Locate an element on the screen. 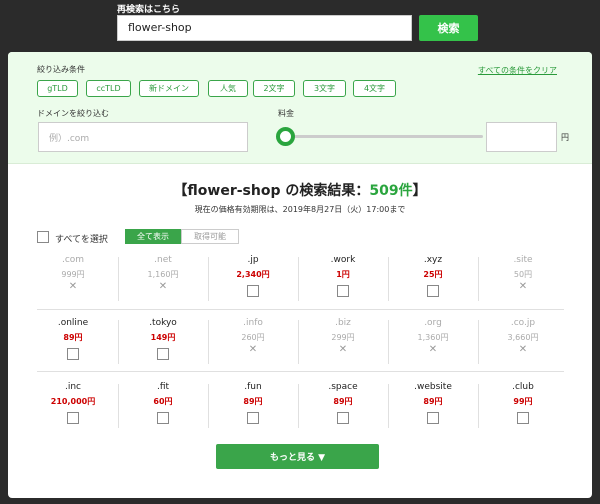 This screenshot has height=504, width=600. domain-tld: .fit is located at coordinates (163, 387).